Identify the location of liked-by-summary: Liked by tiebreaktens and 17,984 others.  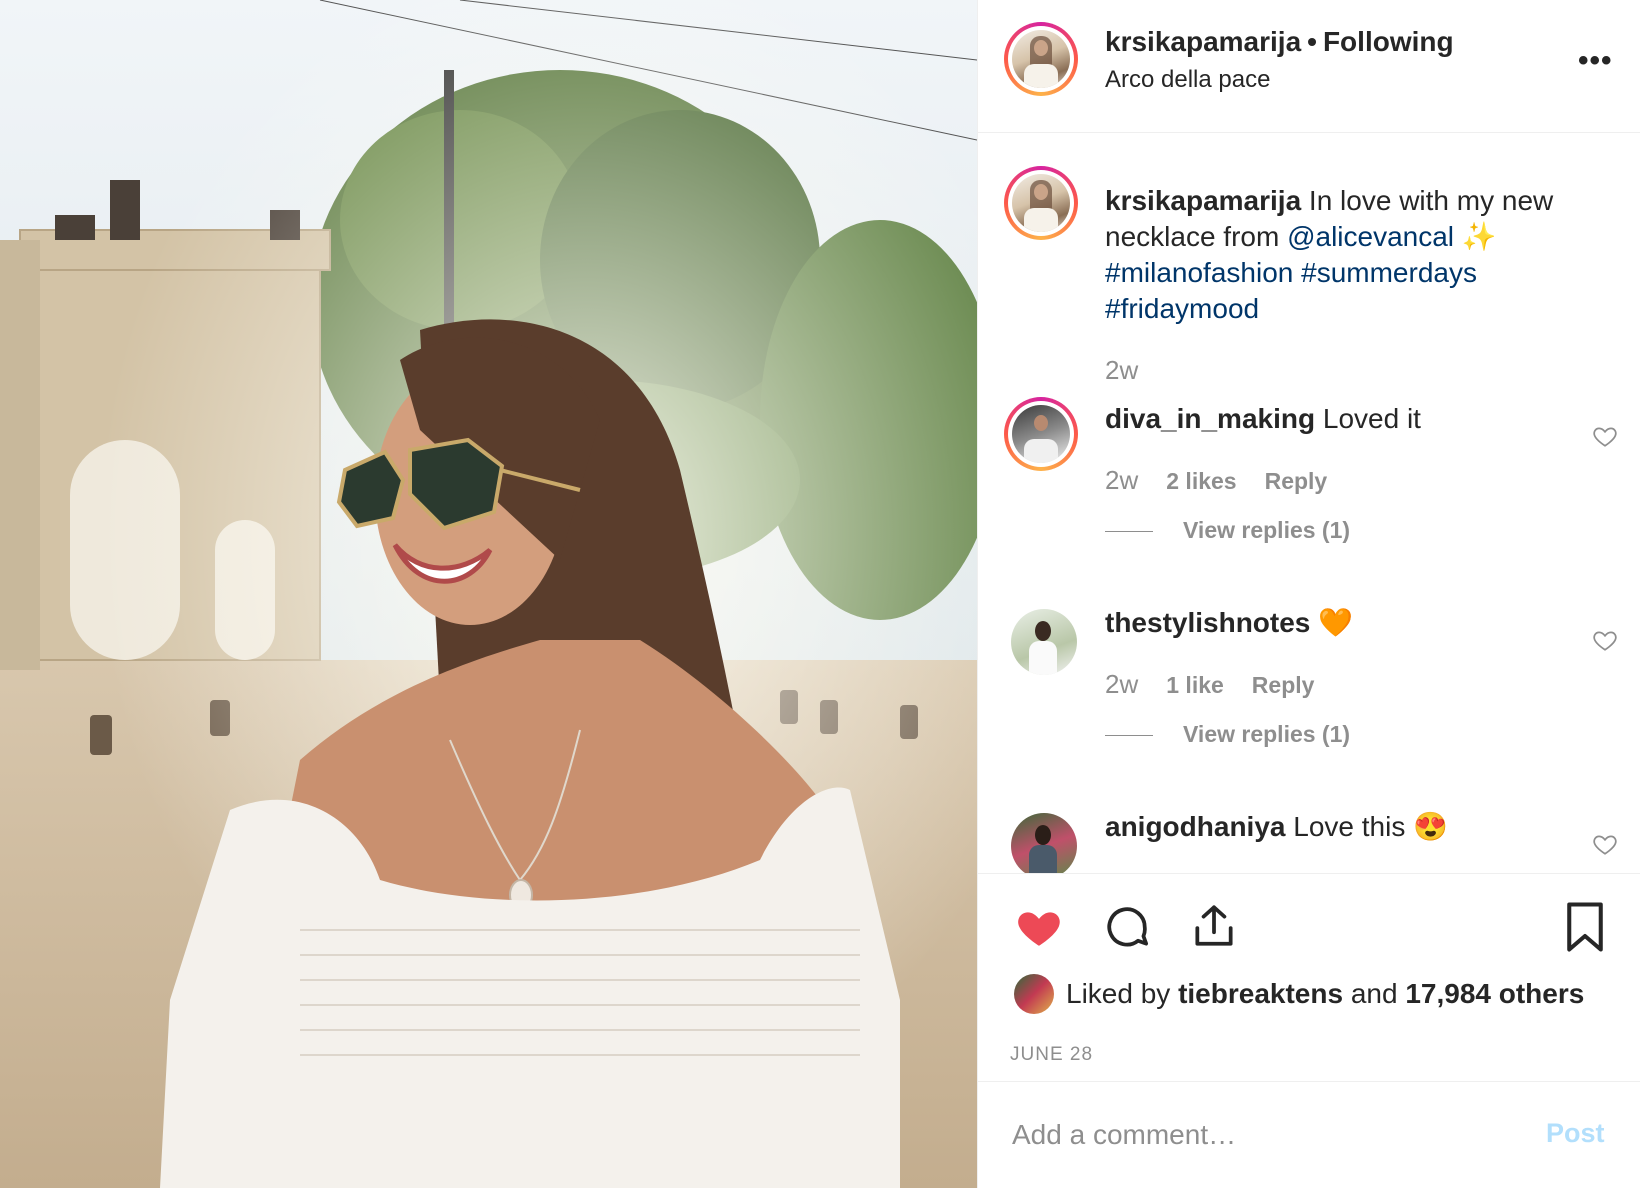
(1299, 994).